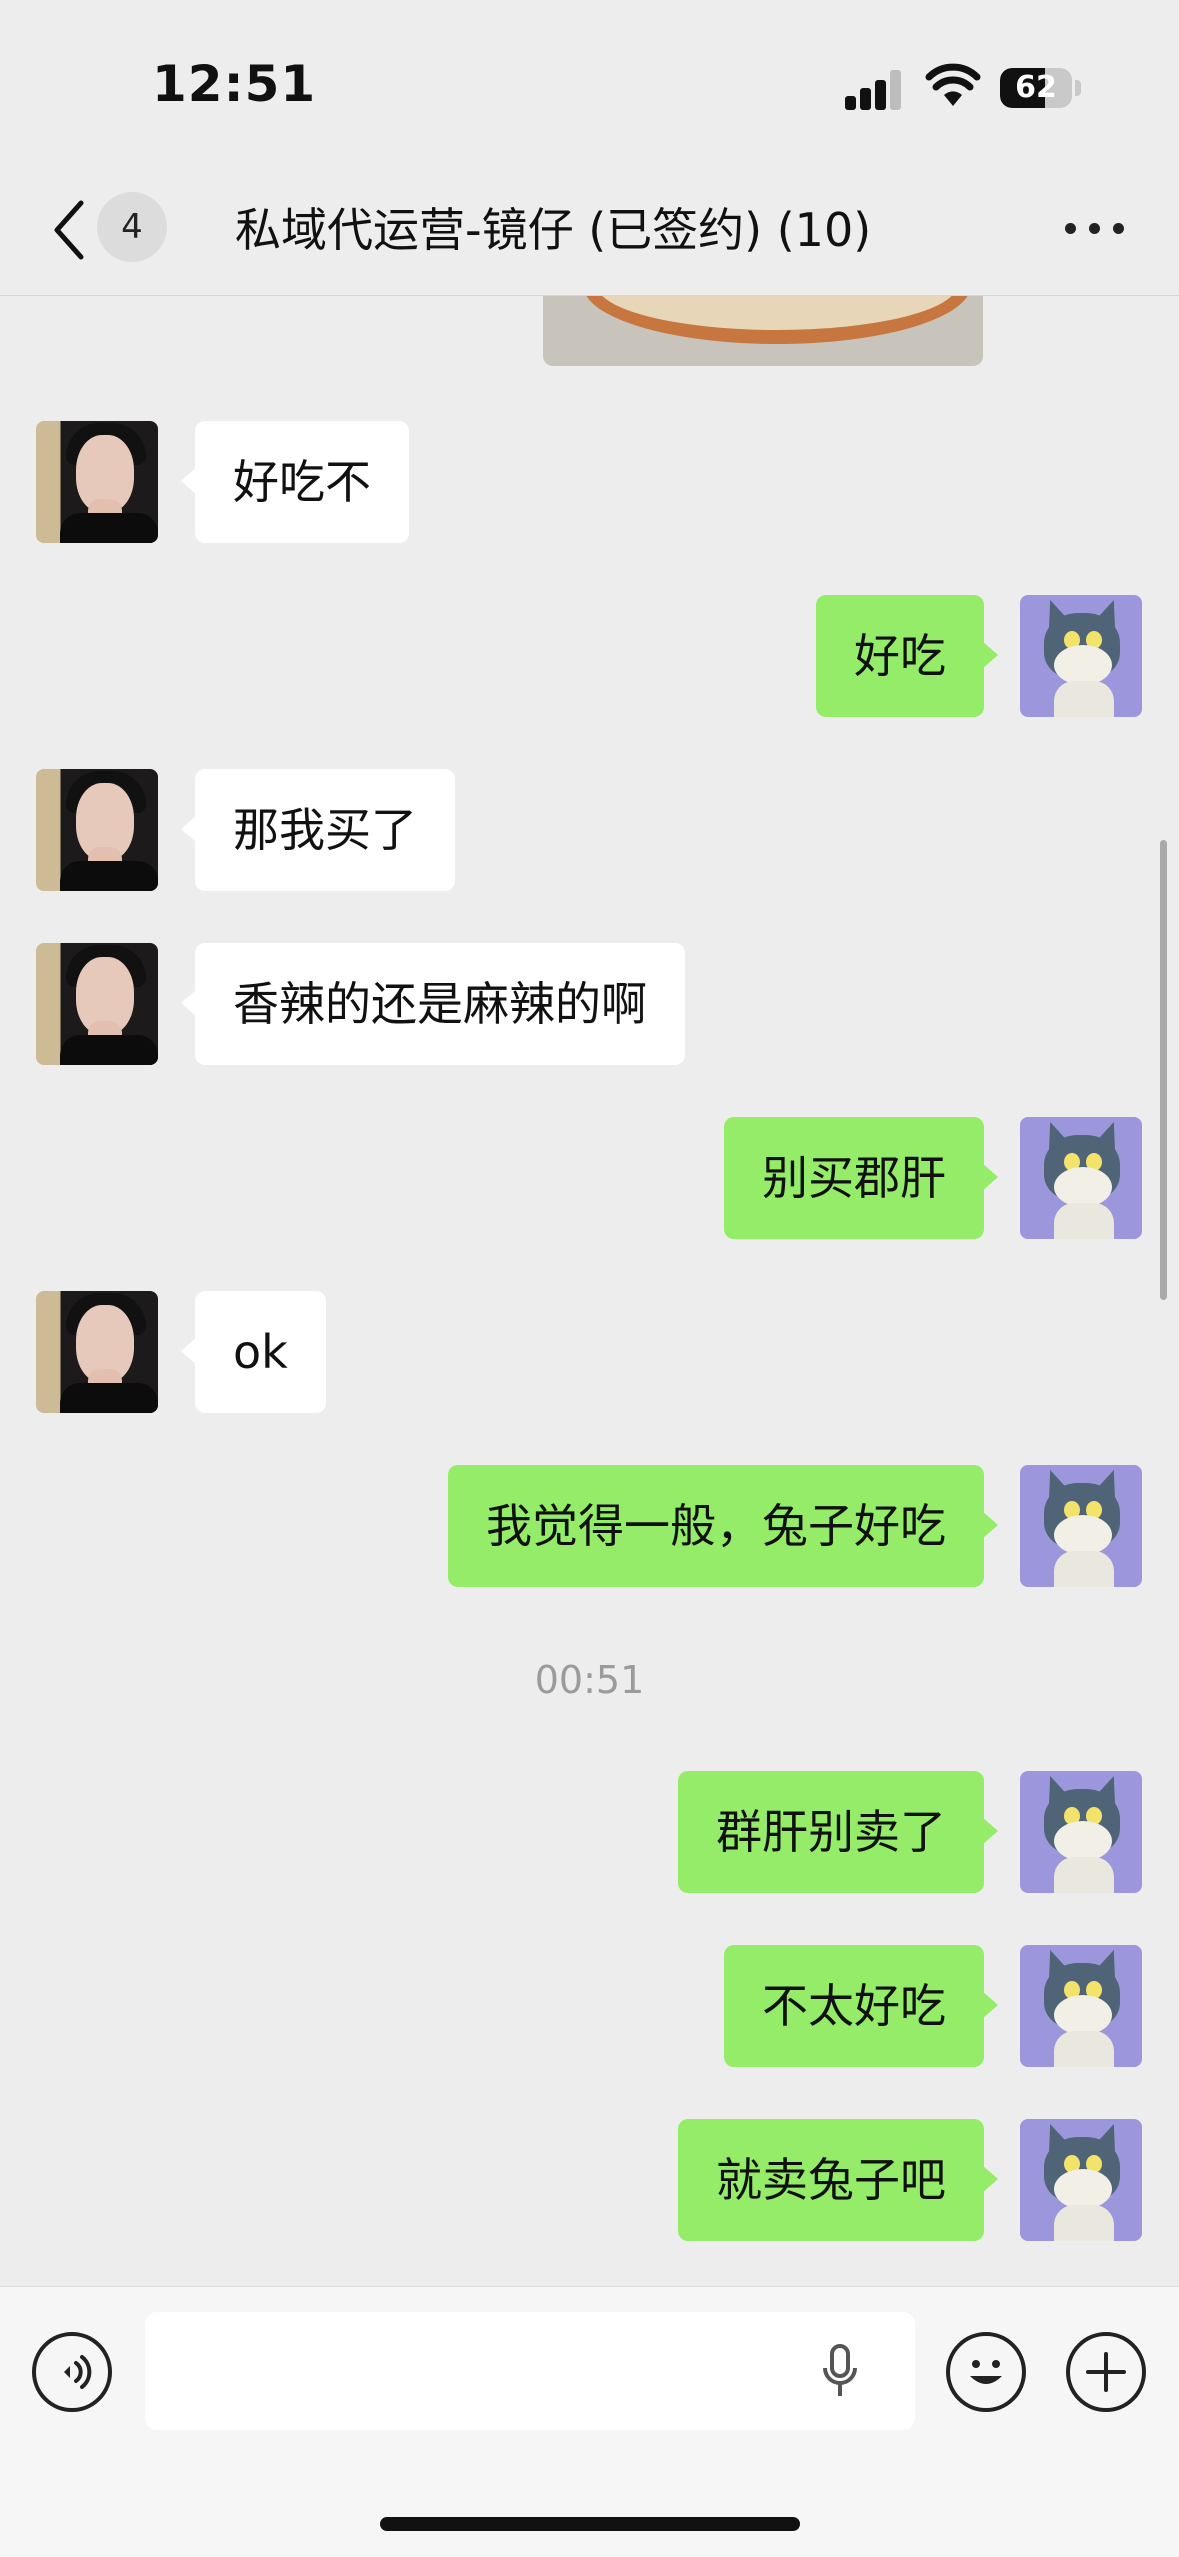  Describe the element at coordinates (530, 2371) in the screenshot. I see `message-input` at that location.